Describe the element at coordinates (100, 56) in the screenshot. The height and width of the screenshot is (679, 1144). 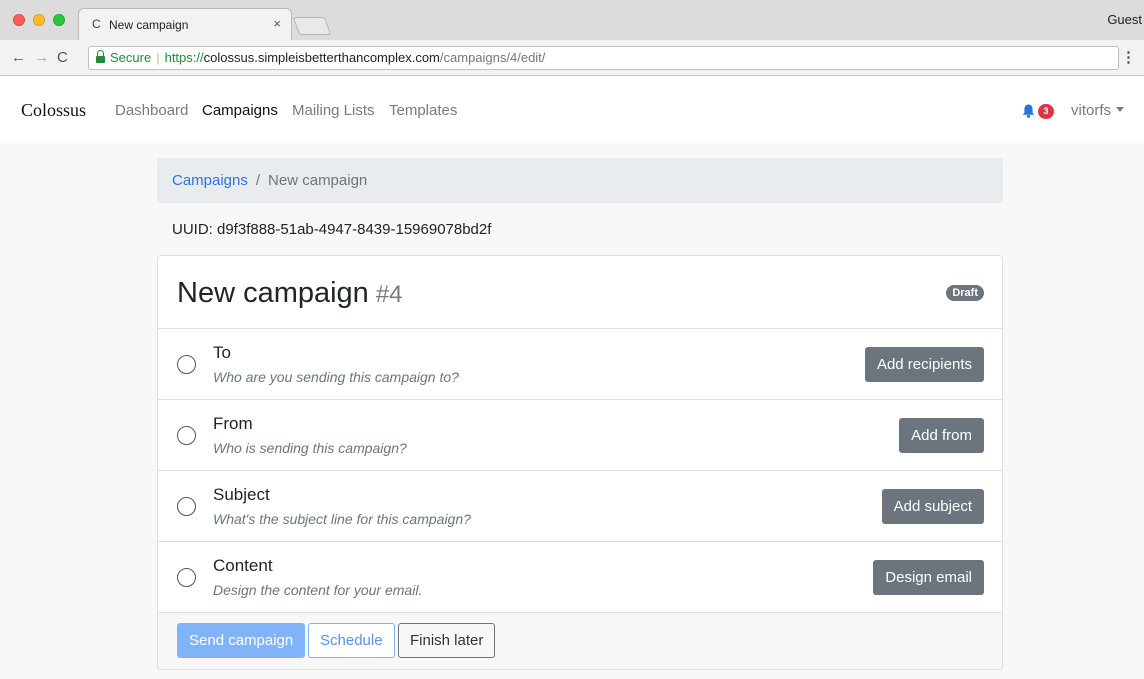
I see `lock-icon` at that location.